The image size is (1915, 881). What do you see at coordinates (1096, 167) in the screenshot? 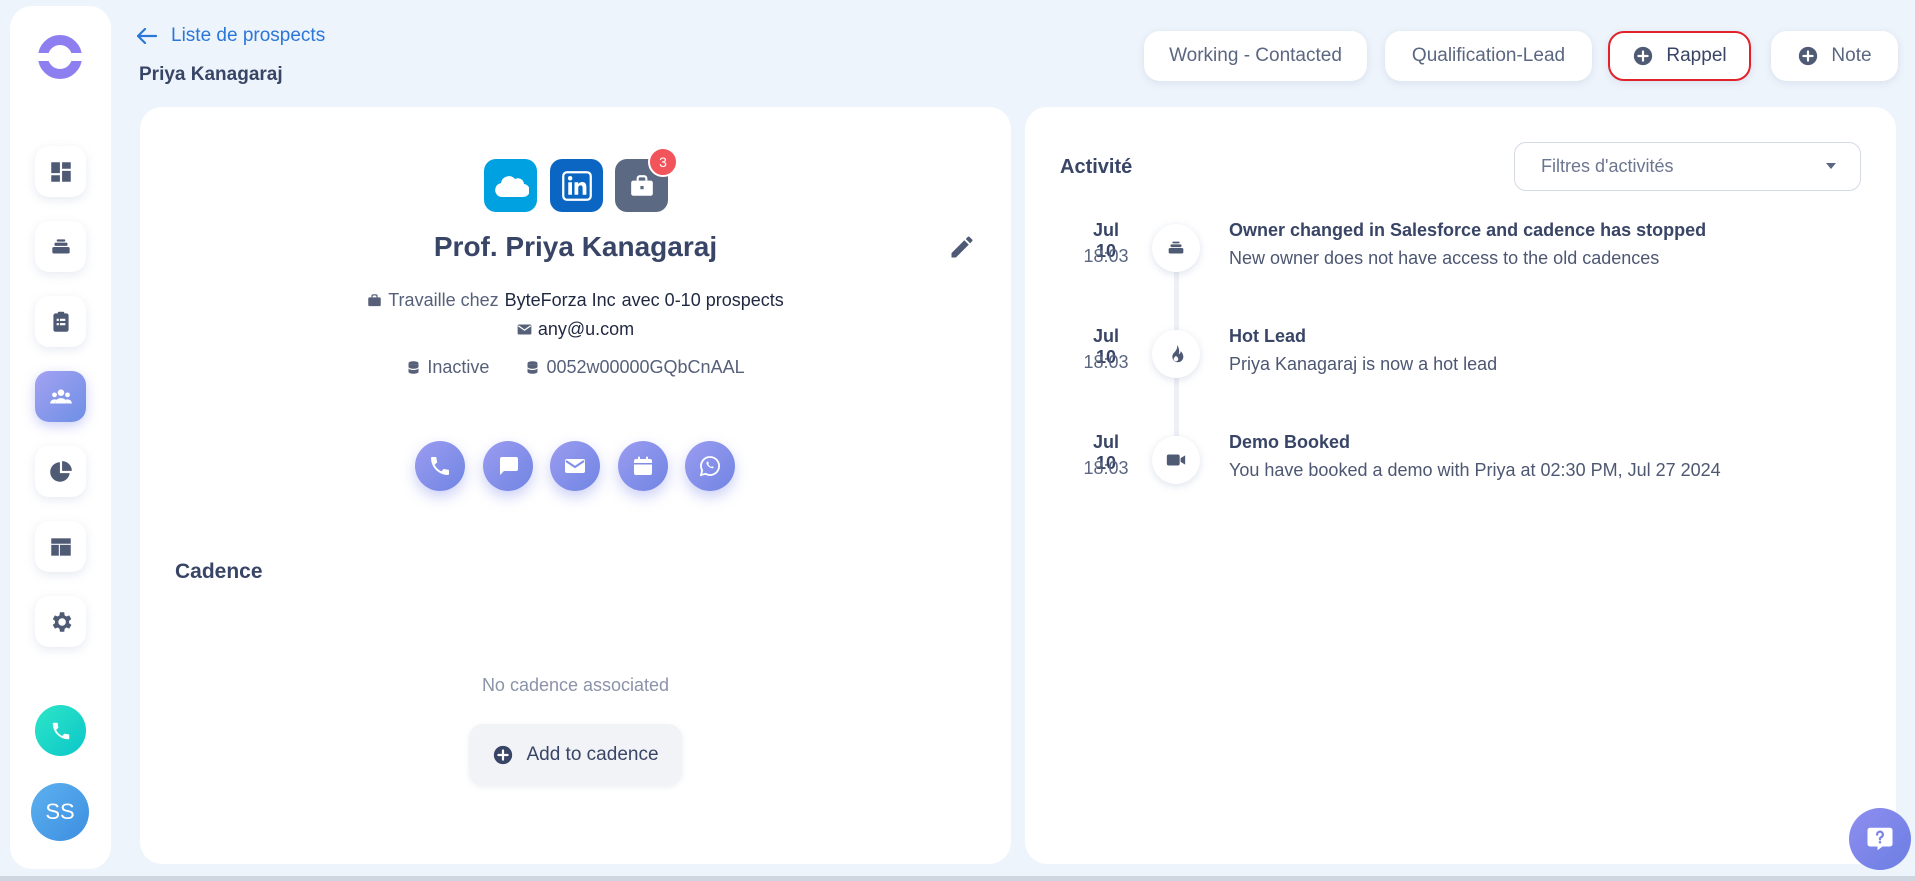
I see `activity-title: Activité` at bounding box center [1096, 167].